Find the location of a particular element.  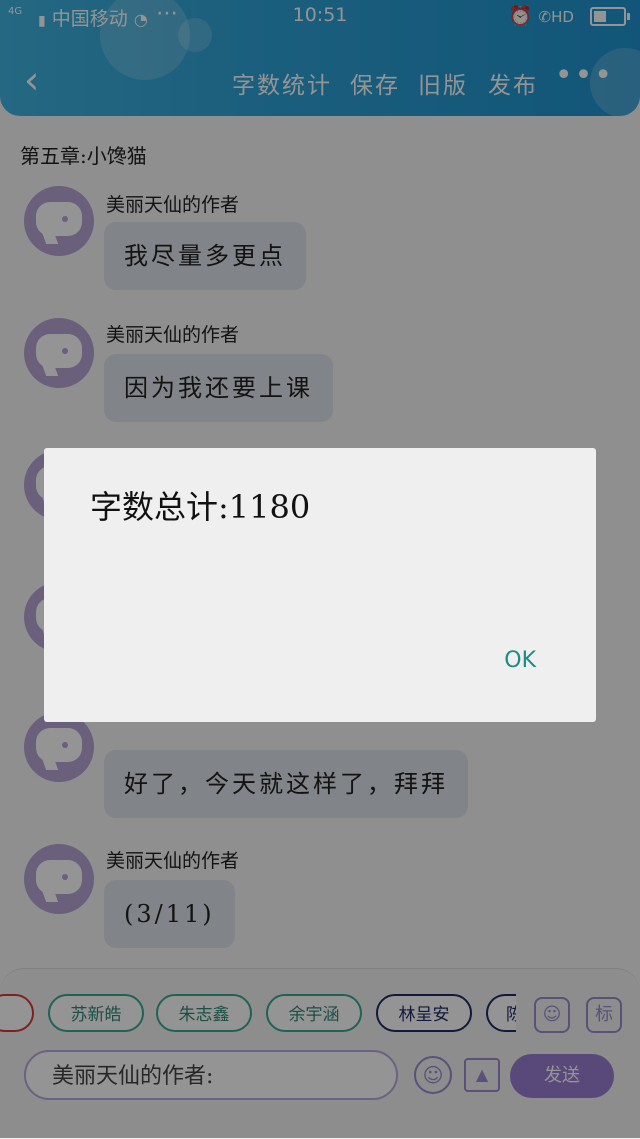

dialog-message: 字数总计:1180 is located at coordinates (200, 507).